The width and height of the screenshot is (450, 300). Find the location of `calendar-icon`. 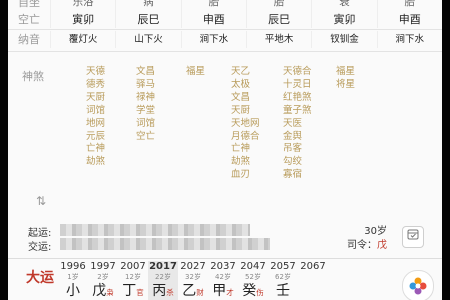

calendar-icon is located at coordinates (413, 237).